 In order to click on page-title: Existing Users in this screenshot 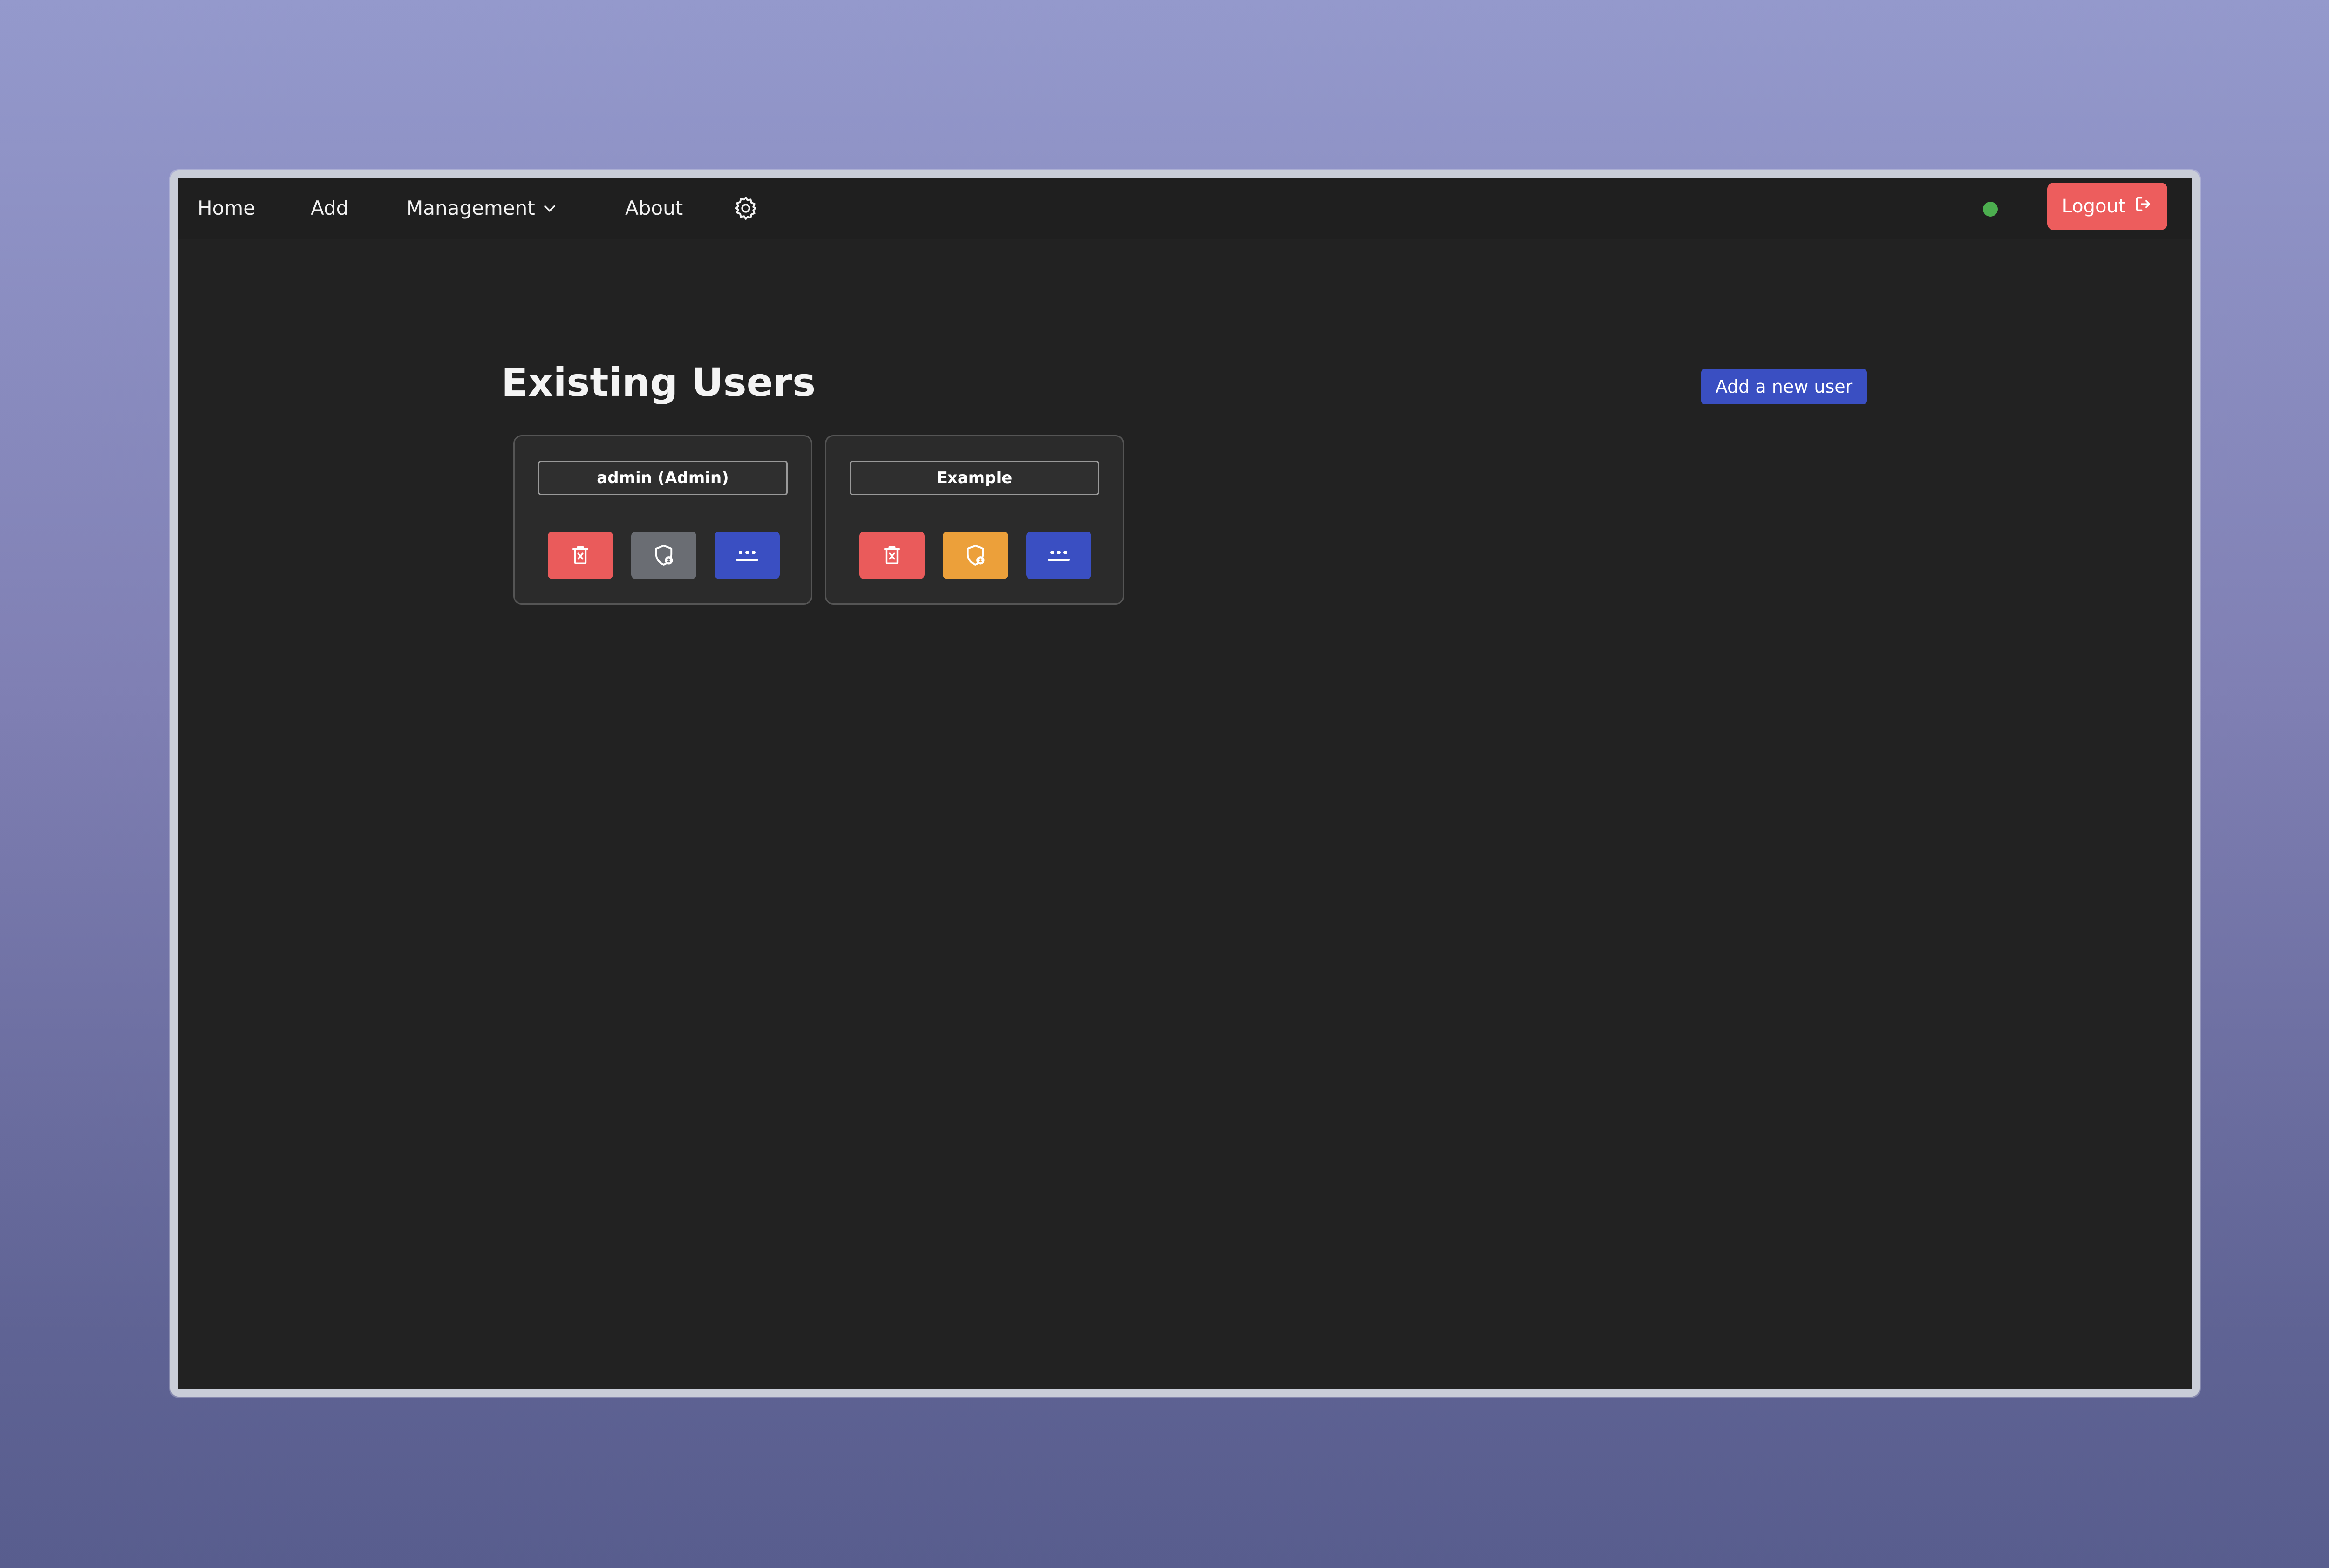, I will do `click(658, 382)`.